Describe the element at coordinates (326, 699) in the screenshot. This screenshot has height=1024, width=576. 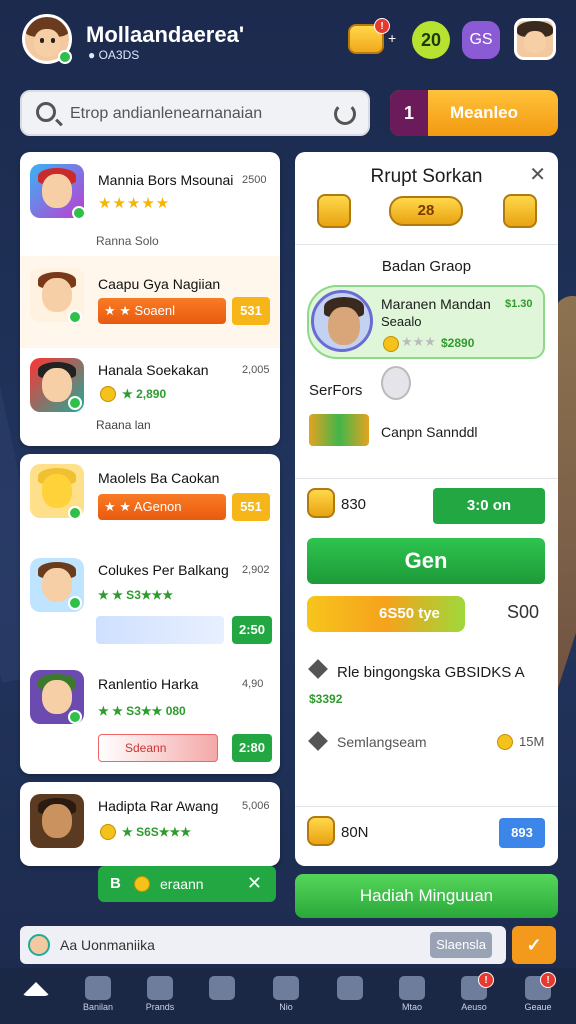
I see `info-line-1-value: $3392` at that location.